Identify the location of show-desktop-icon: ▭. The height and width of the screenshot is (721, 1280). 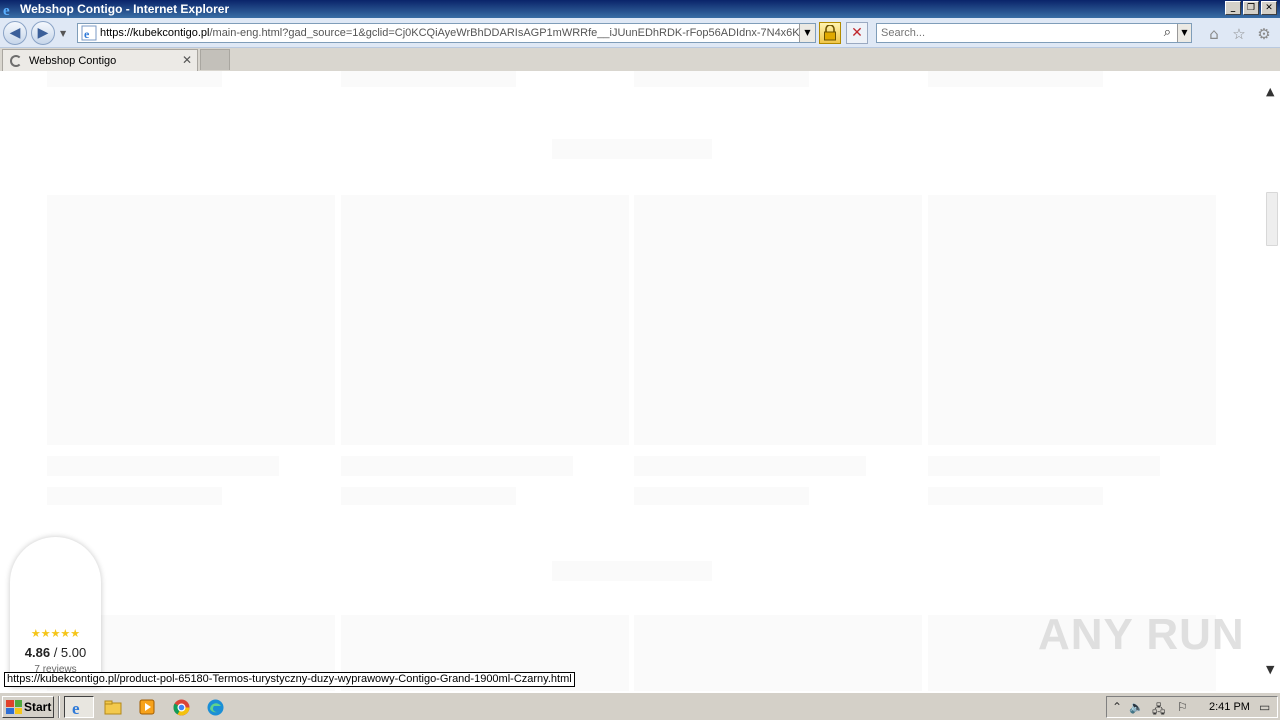
(1264, 707).